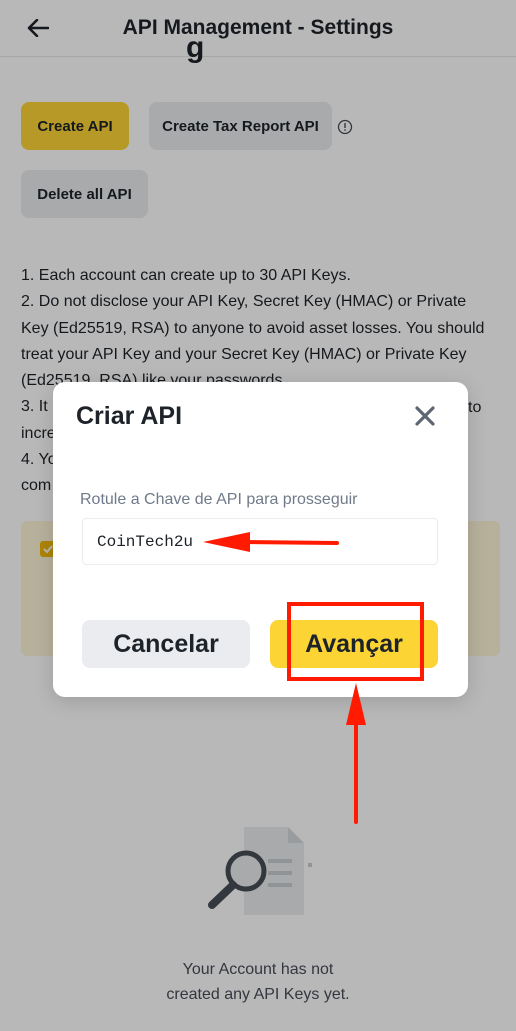 Image resolution: width=516 pixels, height=1031 pixels. I want to click on api-label-caption: Rotule a Chave de API para prosseguir, so click(219, 499).